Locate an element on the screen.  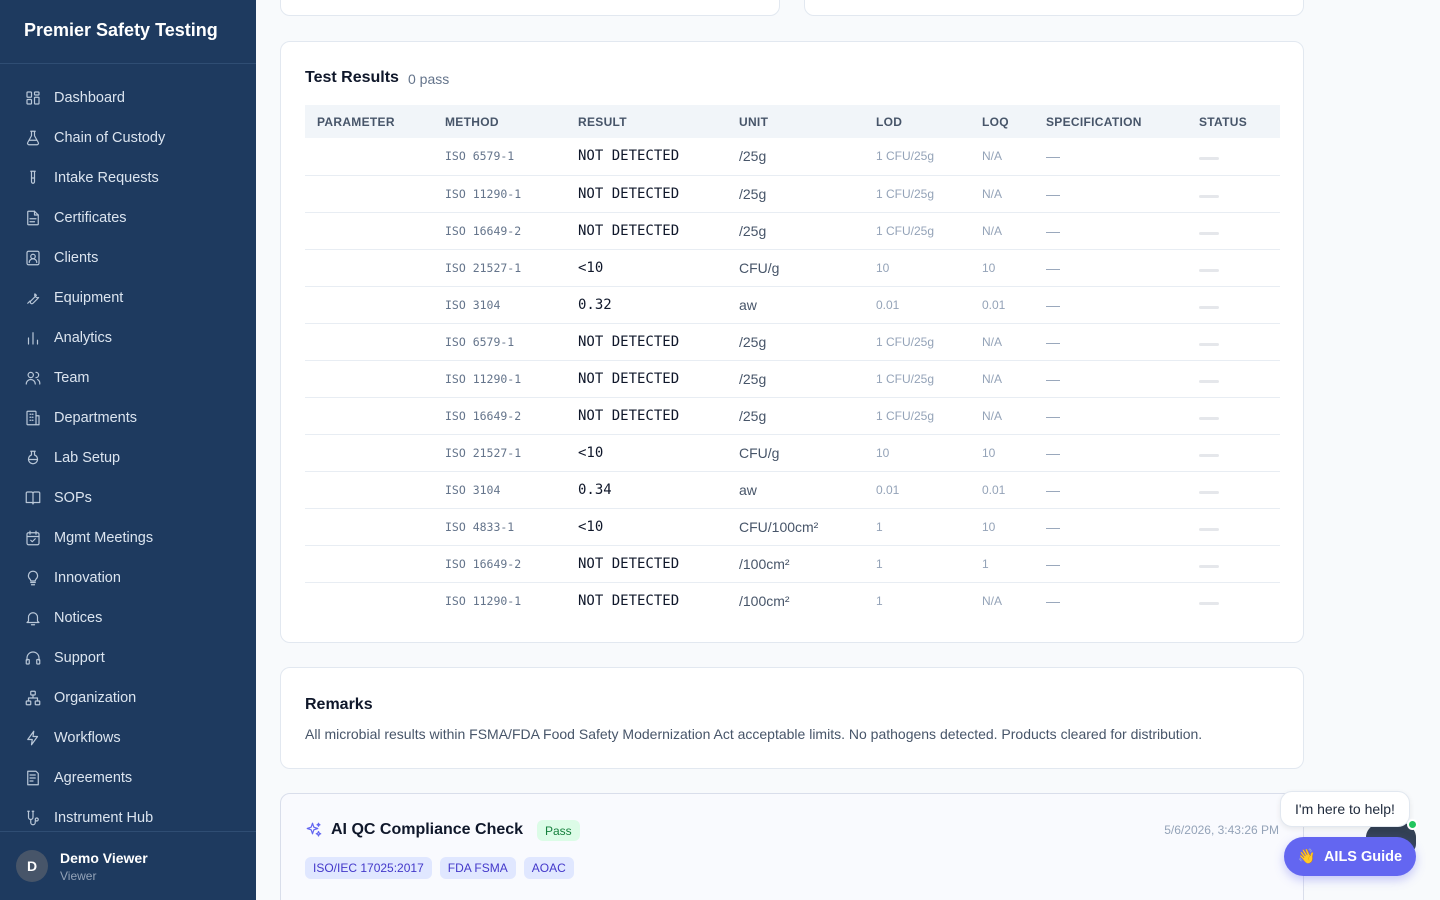
table-row: ISO 11290-1 NOT DETECTED/100cm² 1 N/A — is located at coordinates (792, 600).